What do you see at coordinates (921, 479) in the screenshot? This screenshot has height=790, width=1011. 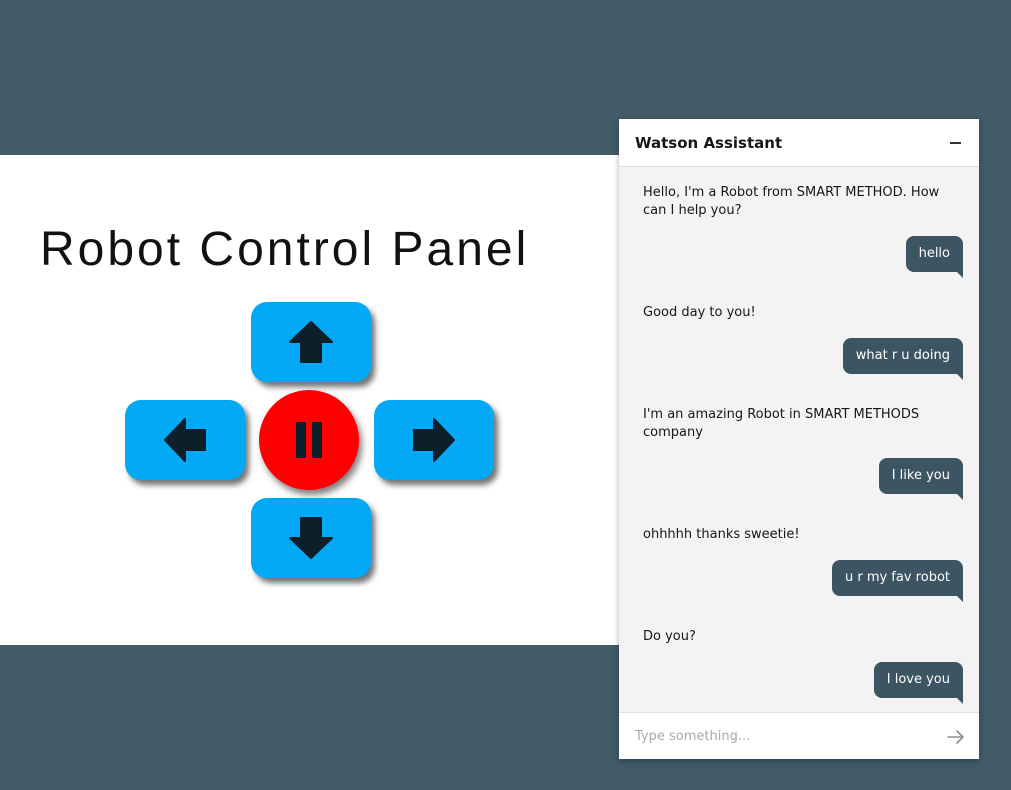 I see `user-message: I like you` at bounding box center [921, 479].